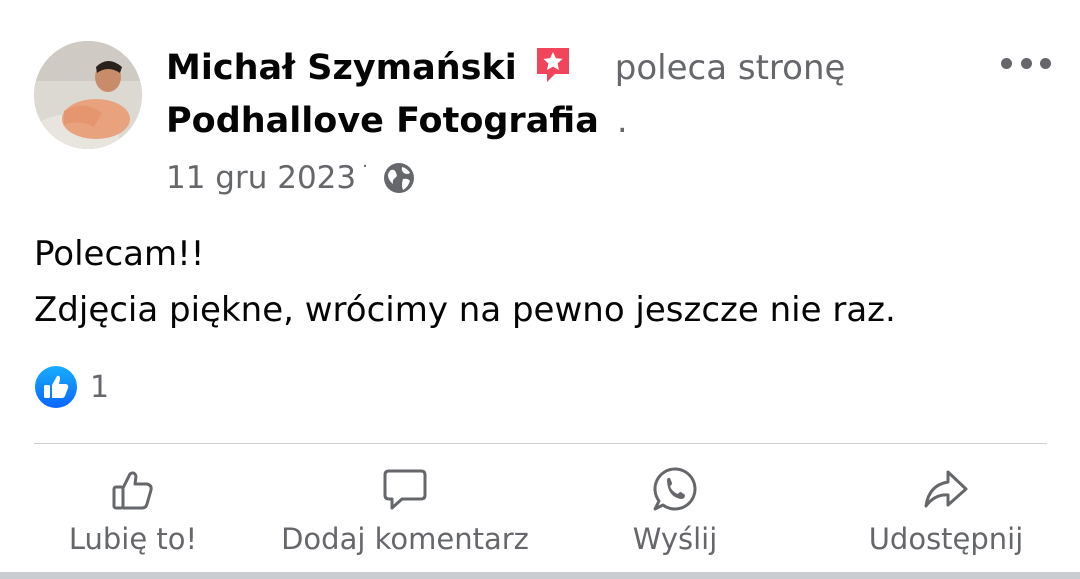 The width and height of the screenshot is (1080, 579). I want to click on recommend-star-badge-icon, so click(553, 64).